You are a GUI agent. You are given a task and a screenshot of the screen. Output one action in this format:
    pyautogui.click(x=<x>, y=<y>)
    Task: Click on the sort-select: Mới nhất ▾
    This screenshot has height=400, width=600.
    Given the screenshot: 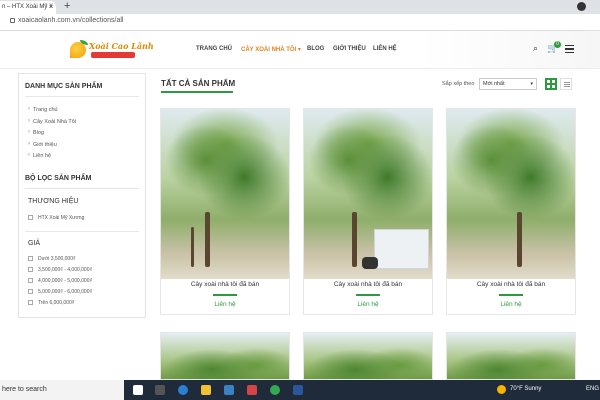 What is the action you would take?
    pyautogui.click(x=508, y=84)
    